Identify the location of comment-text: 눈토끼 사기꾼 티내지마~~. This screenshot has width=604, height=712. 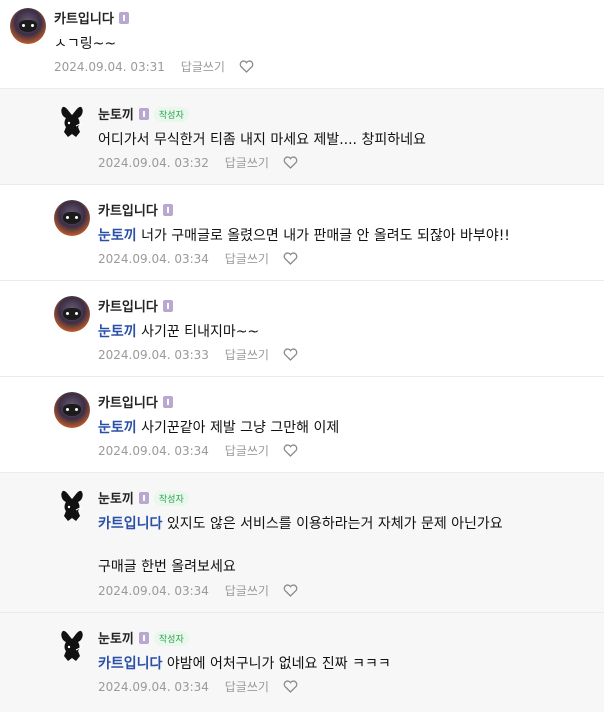
(179, 332).